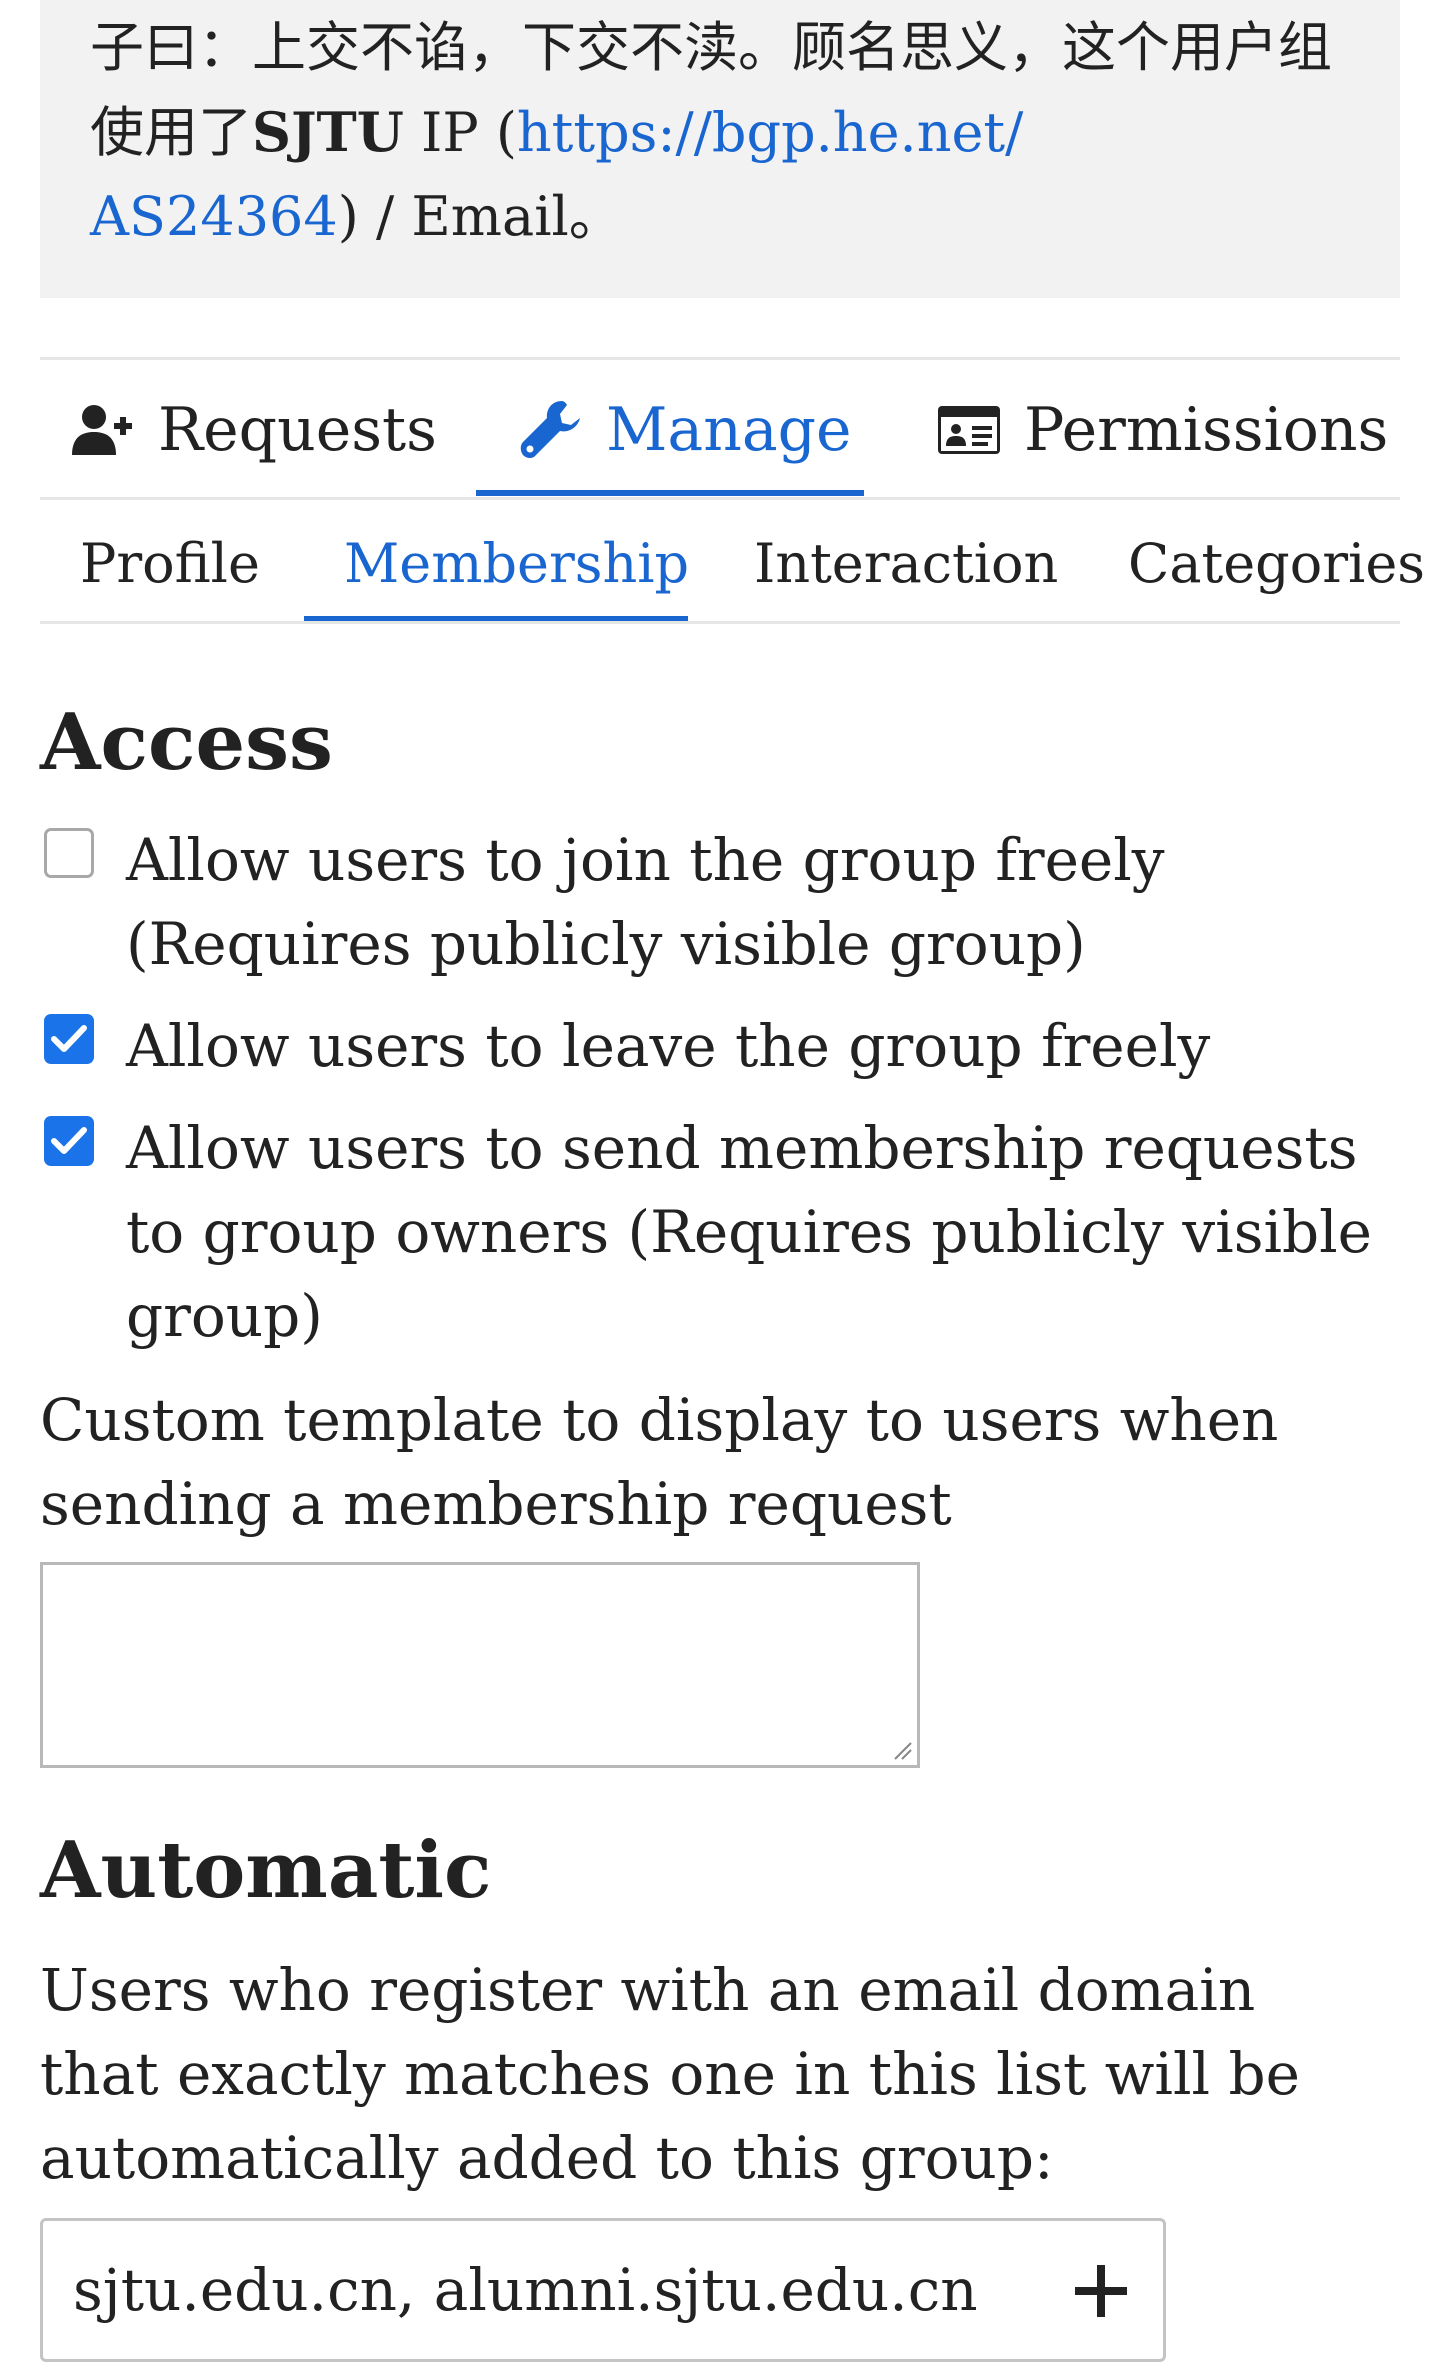  What do you see at coordinates (525, 2290) in the screenshot?
I see `email-domains-value: sjtu.edu.cn, alumni.sjtu.edu.cn` at bounding box center [525, 2290].